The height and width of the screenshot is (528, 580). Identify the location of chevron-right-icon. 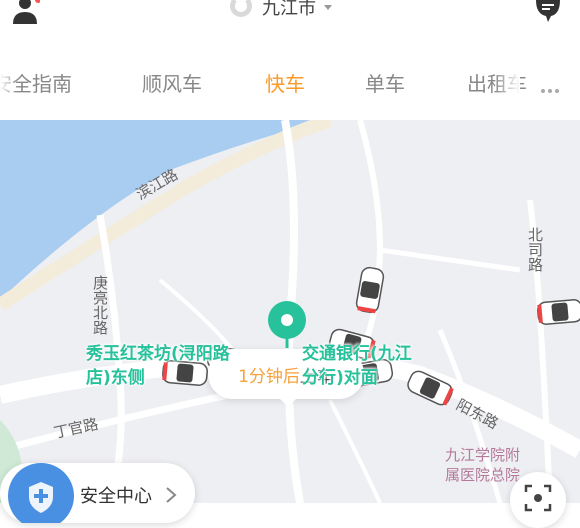
(171, 495).